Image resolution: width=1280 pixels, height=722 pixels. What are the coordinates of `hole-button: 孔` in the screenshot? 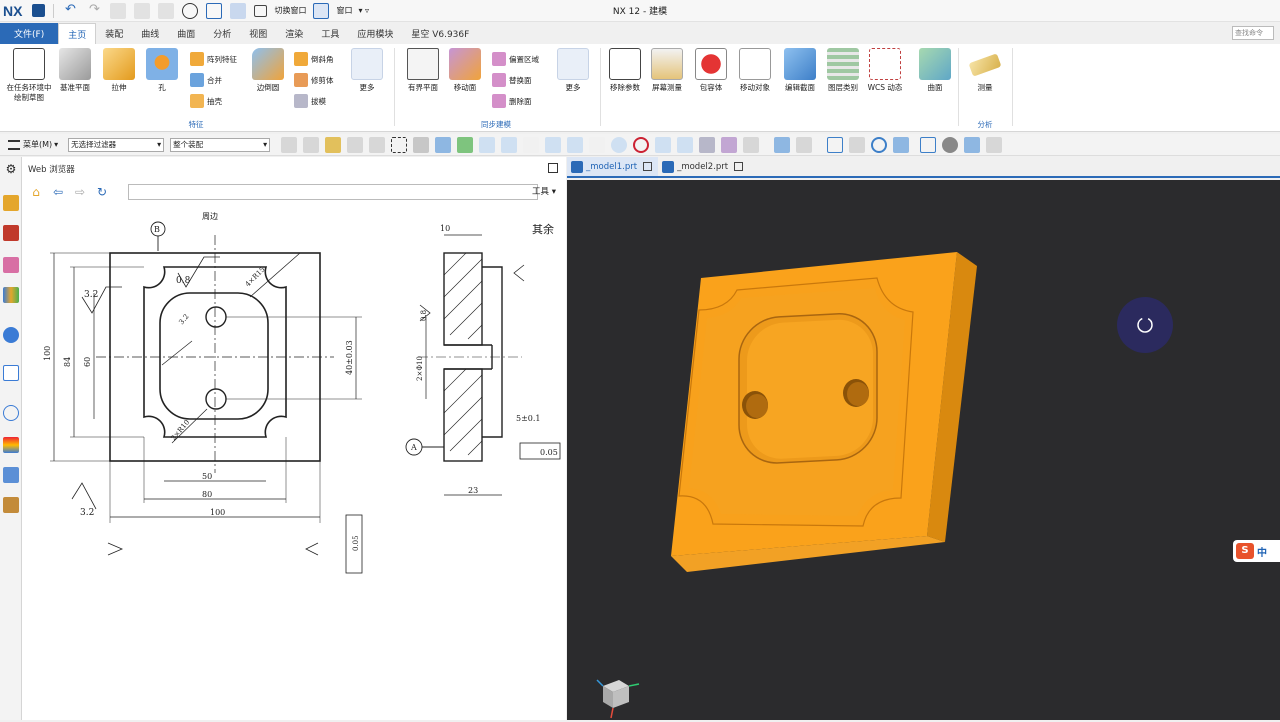 It's located at (162, 70).